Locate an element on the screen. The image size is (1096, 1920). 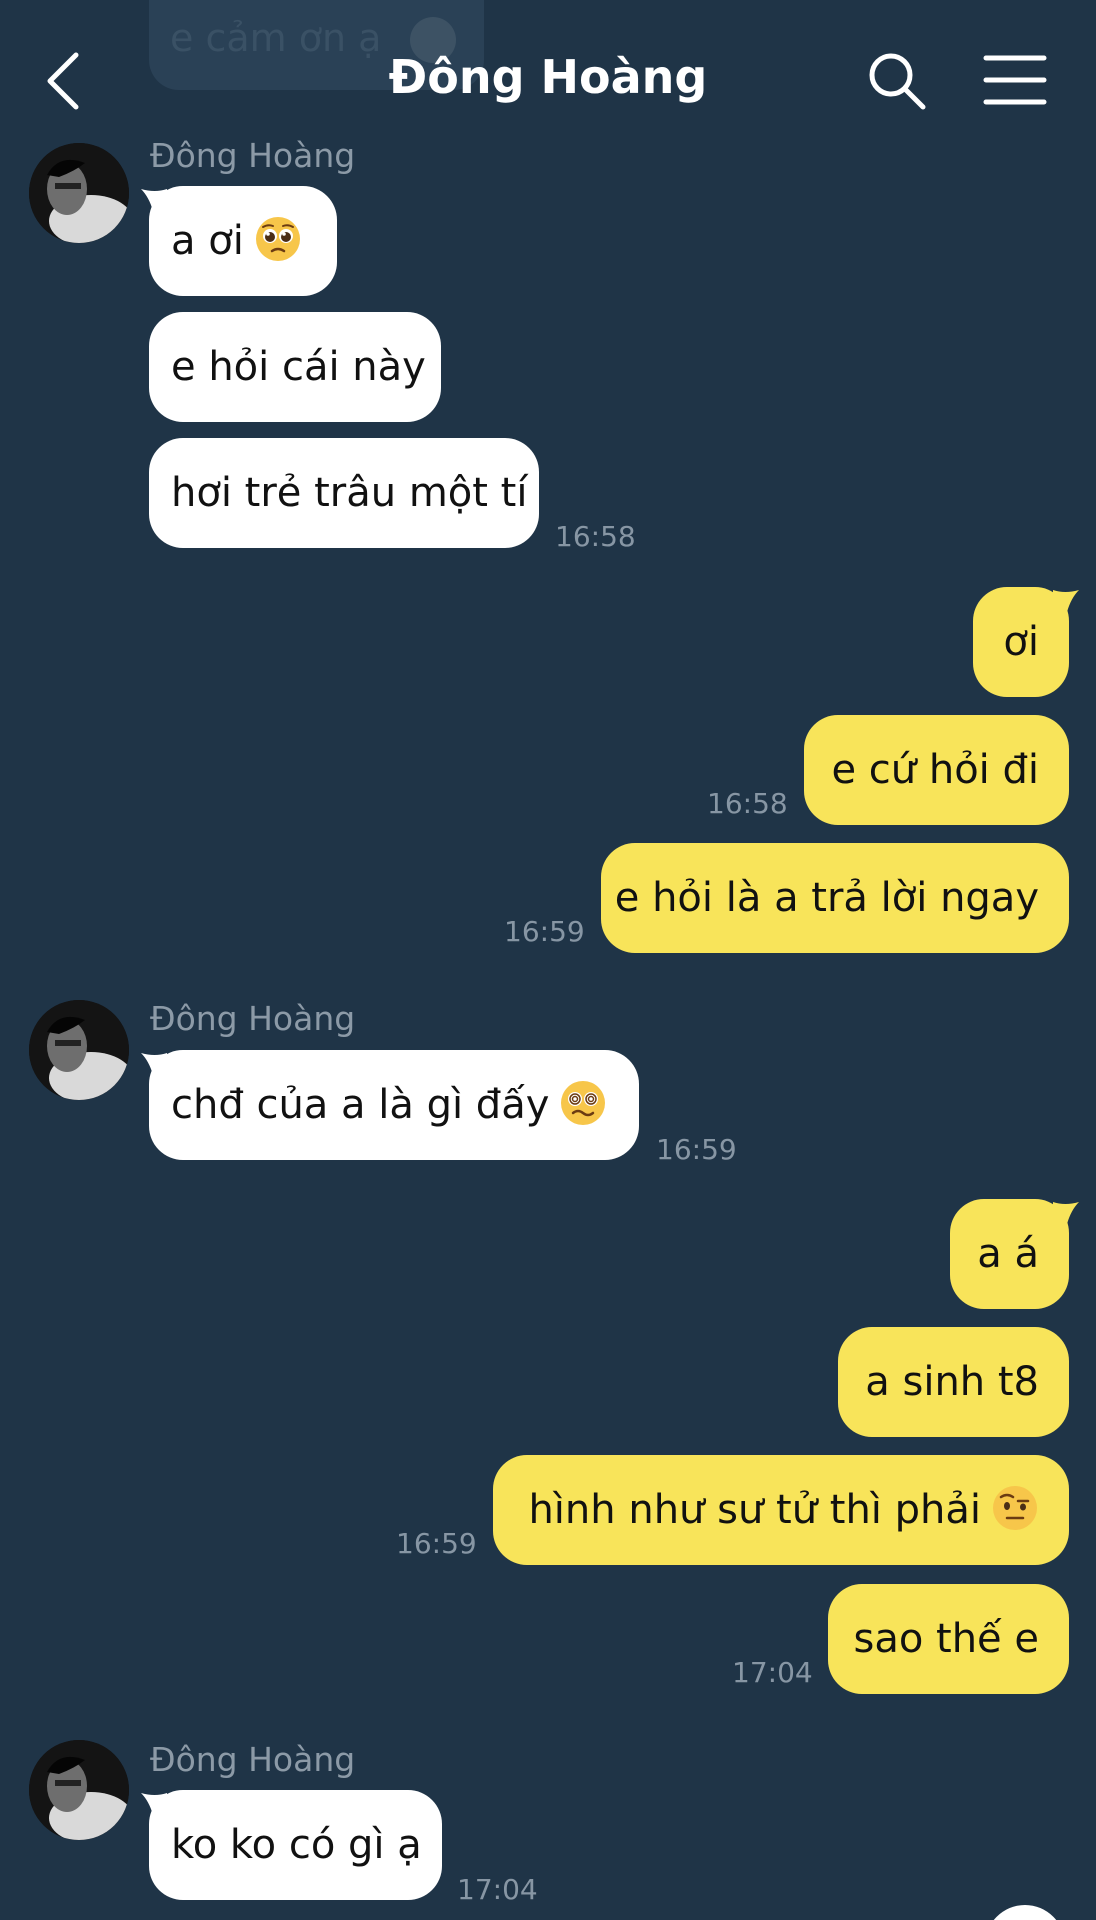
message-bubble: a á is located at coordinates (1009, 1254).